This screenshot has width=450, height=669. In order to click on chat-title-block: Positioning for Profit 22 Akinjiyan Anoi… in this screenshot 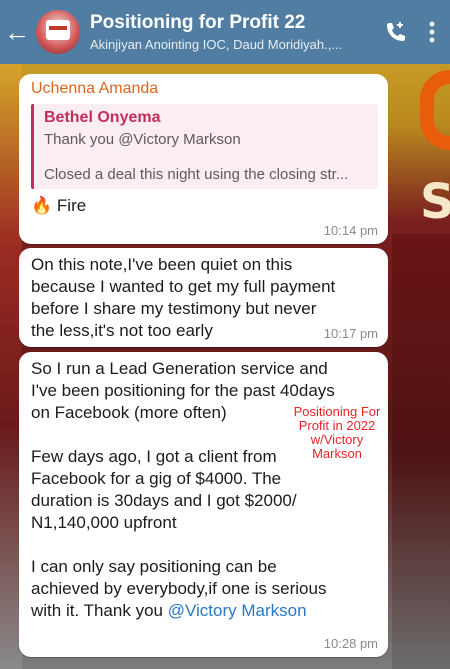, I will do `click(234, 32)`.